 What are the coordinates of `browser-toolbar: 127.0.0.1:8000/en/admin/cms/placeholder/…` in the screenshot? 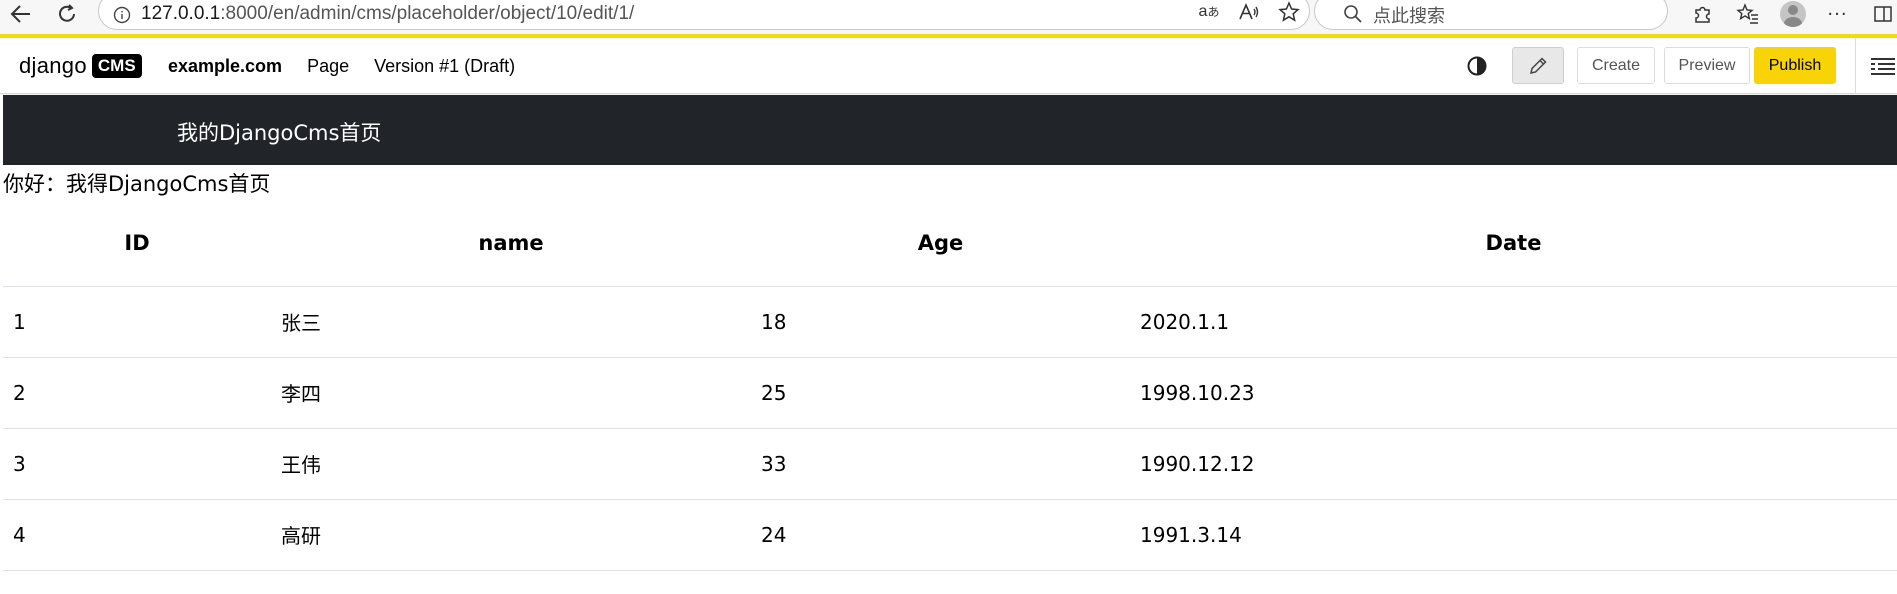 It's located at (948, 19).